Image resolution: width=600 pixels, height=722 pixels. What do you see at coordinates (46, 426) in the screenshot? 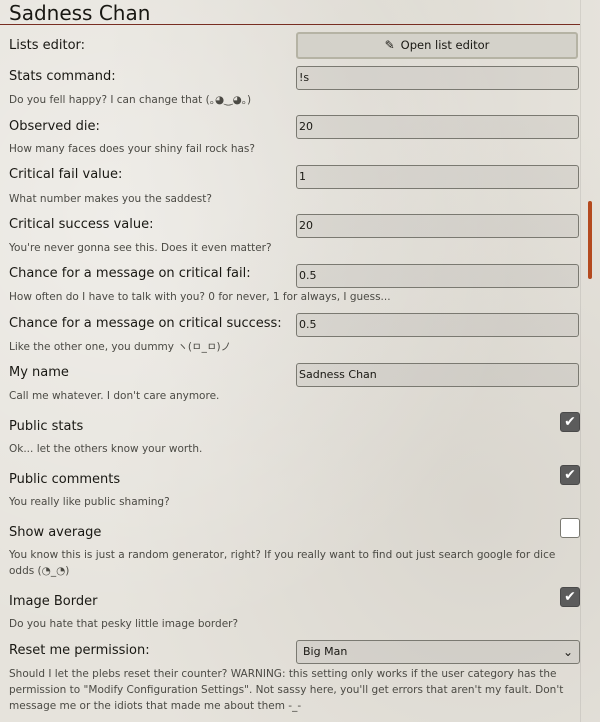
I see `setting-label: Public stats` at bounding box center [46, 426].